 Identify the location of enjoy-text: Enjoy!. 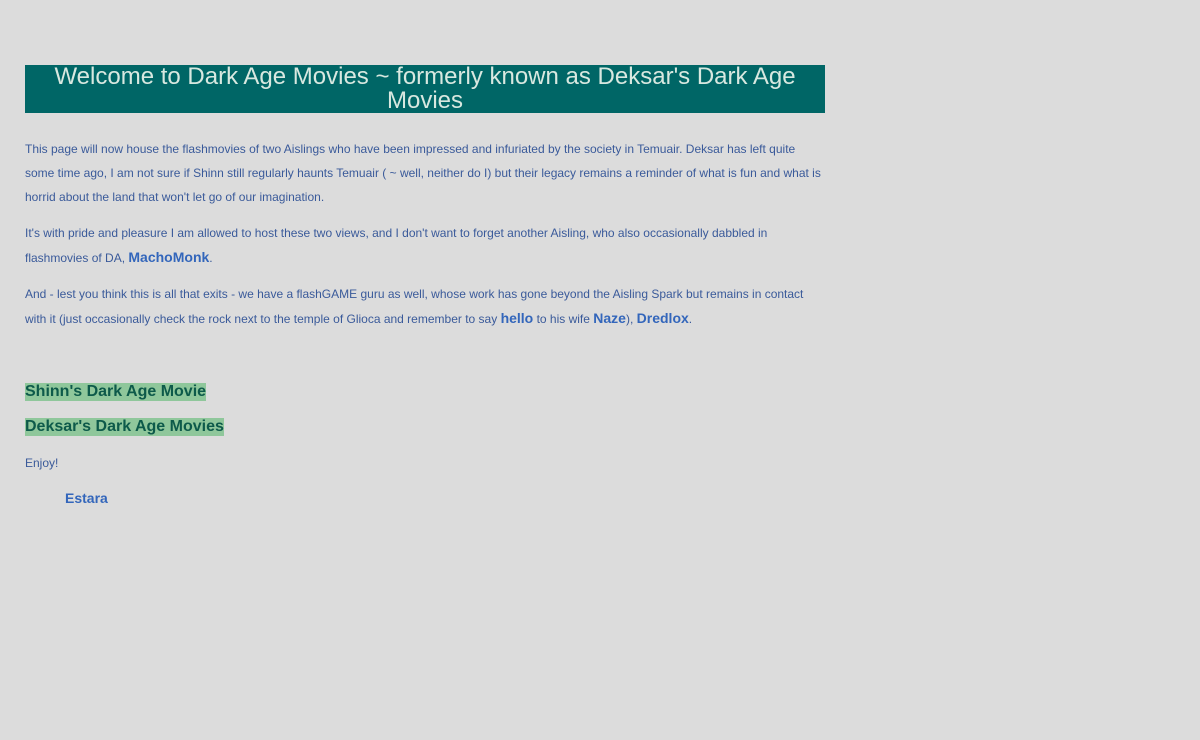
(42, 463).